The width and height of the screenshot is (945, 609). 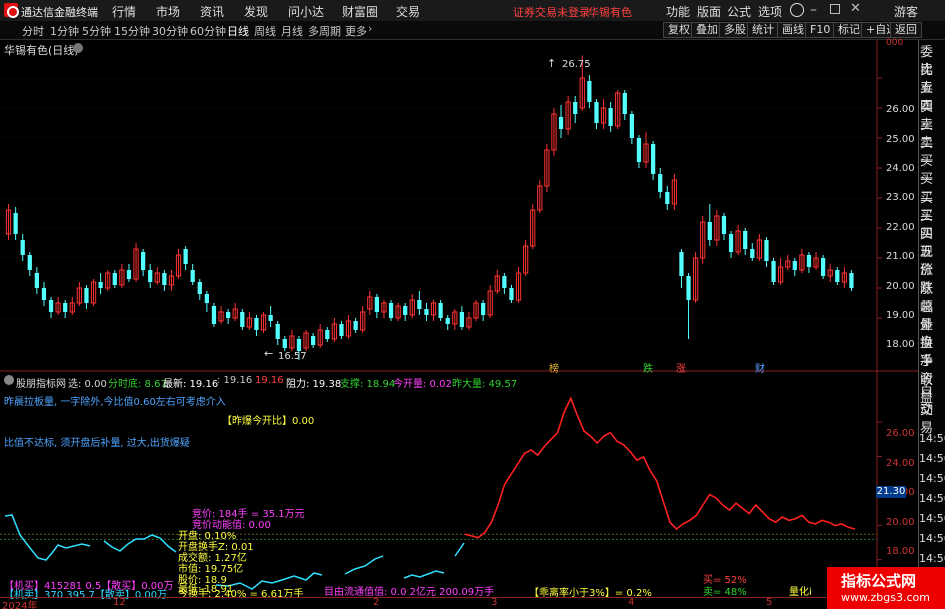 What do you see at coordinates (238, 31) in the screenshot?
I see `period-daily: 日线` at bounding box center [238, 31].